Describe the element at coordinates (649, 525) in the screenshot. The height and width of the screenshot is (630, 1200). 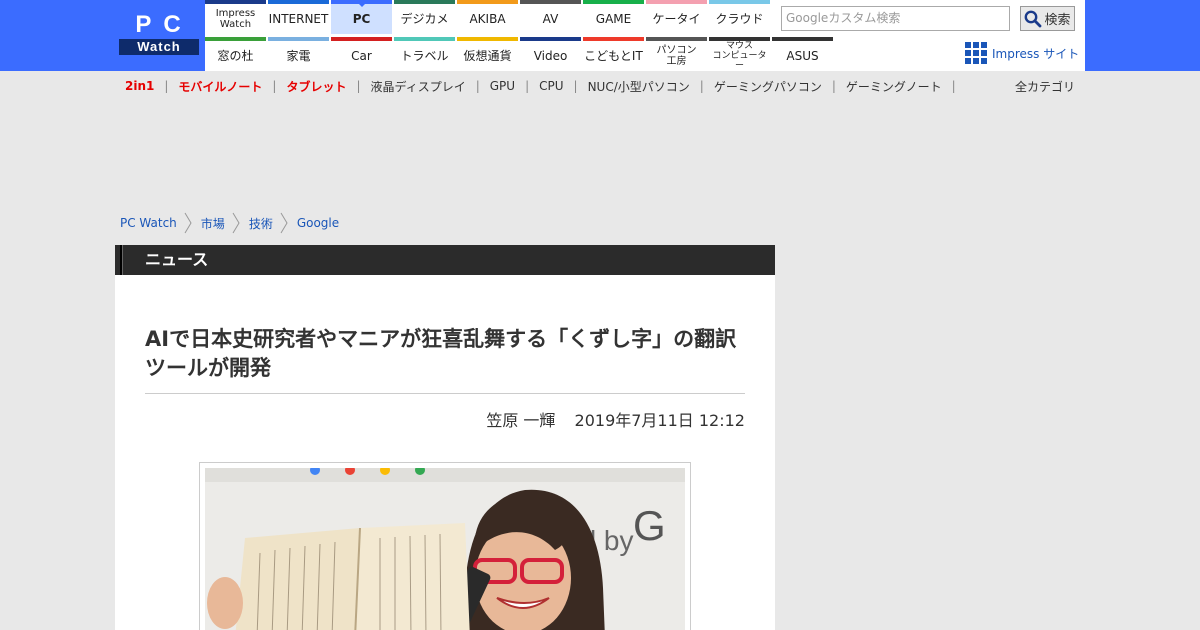
I see `svg-text: G` at that location.